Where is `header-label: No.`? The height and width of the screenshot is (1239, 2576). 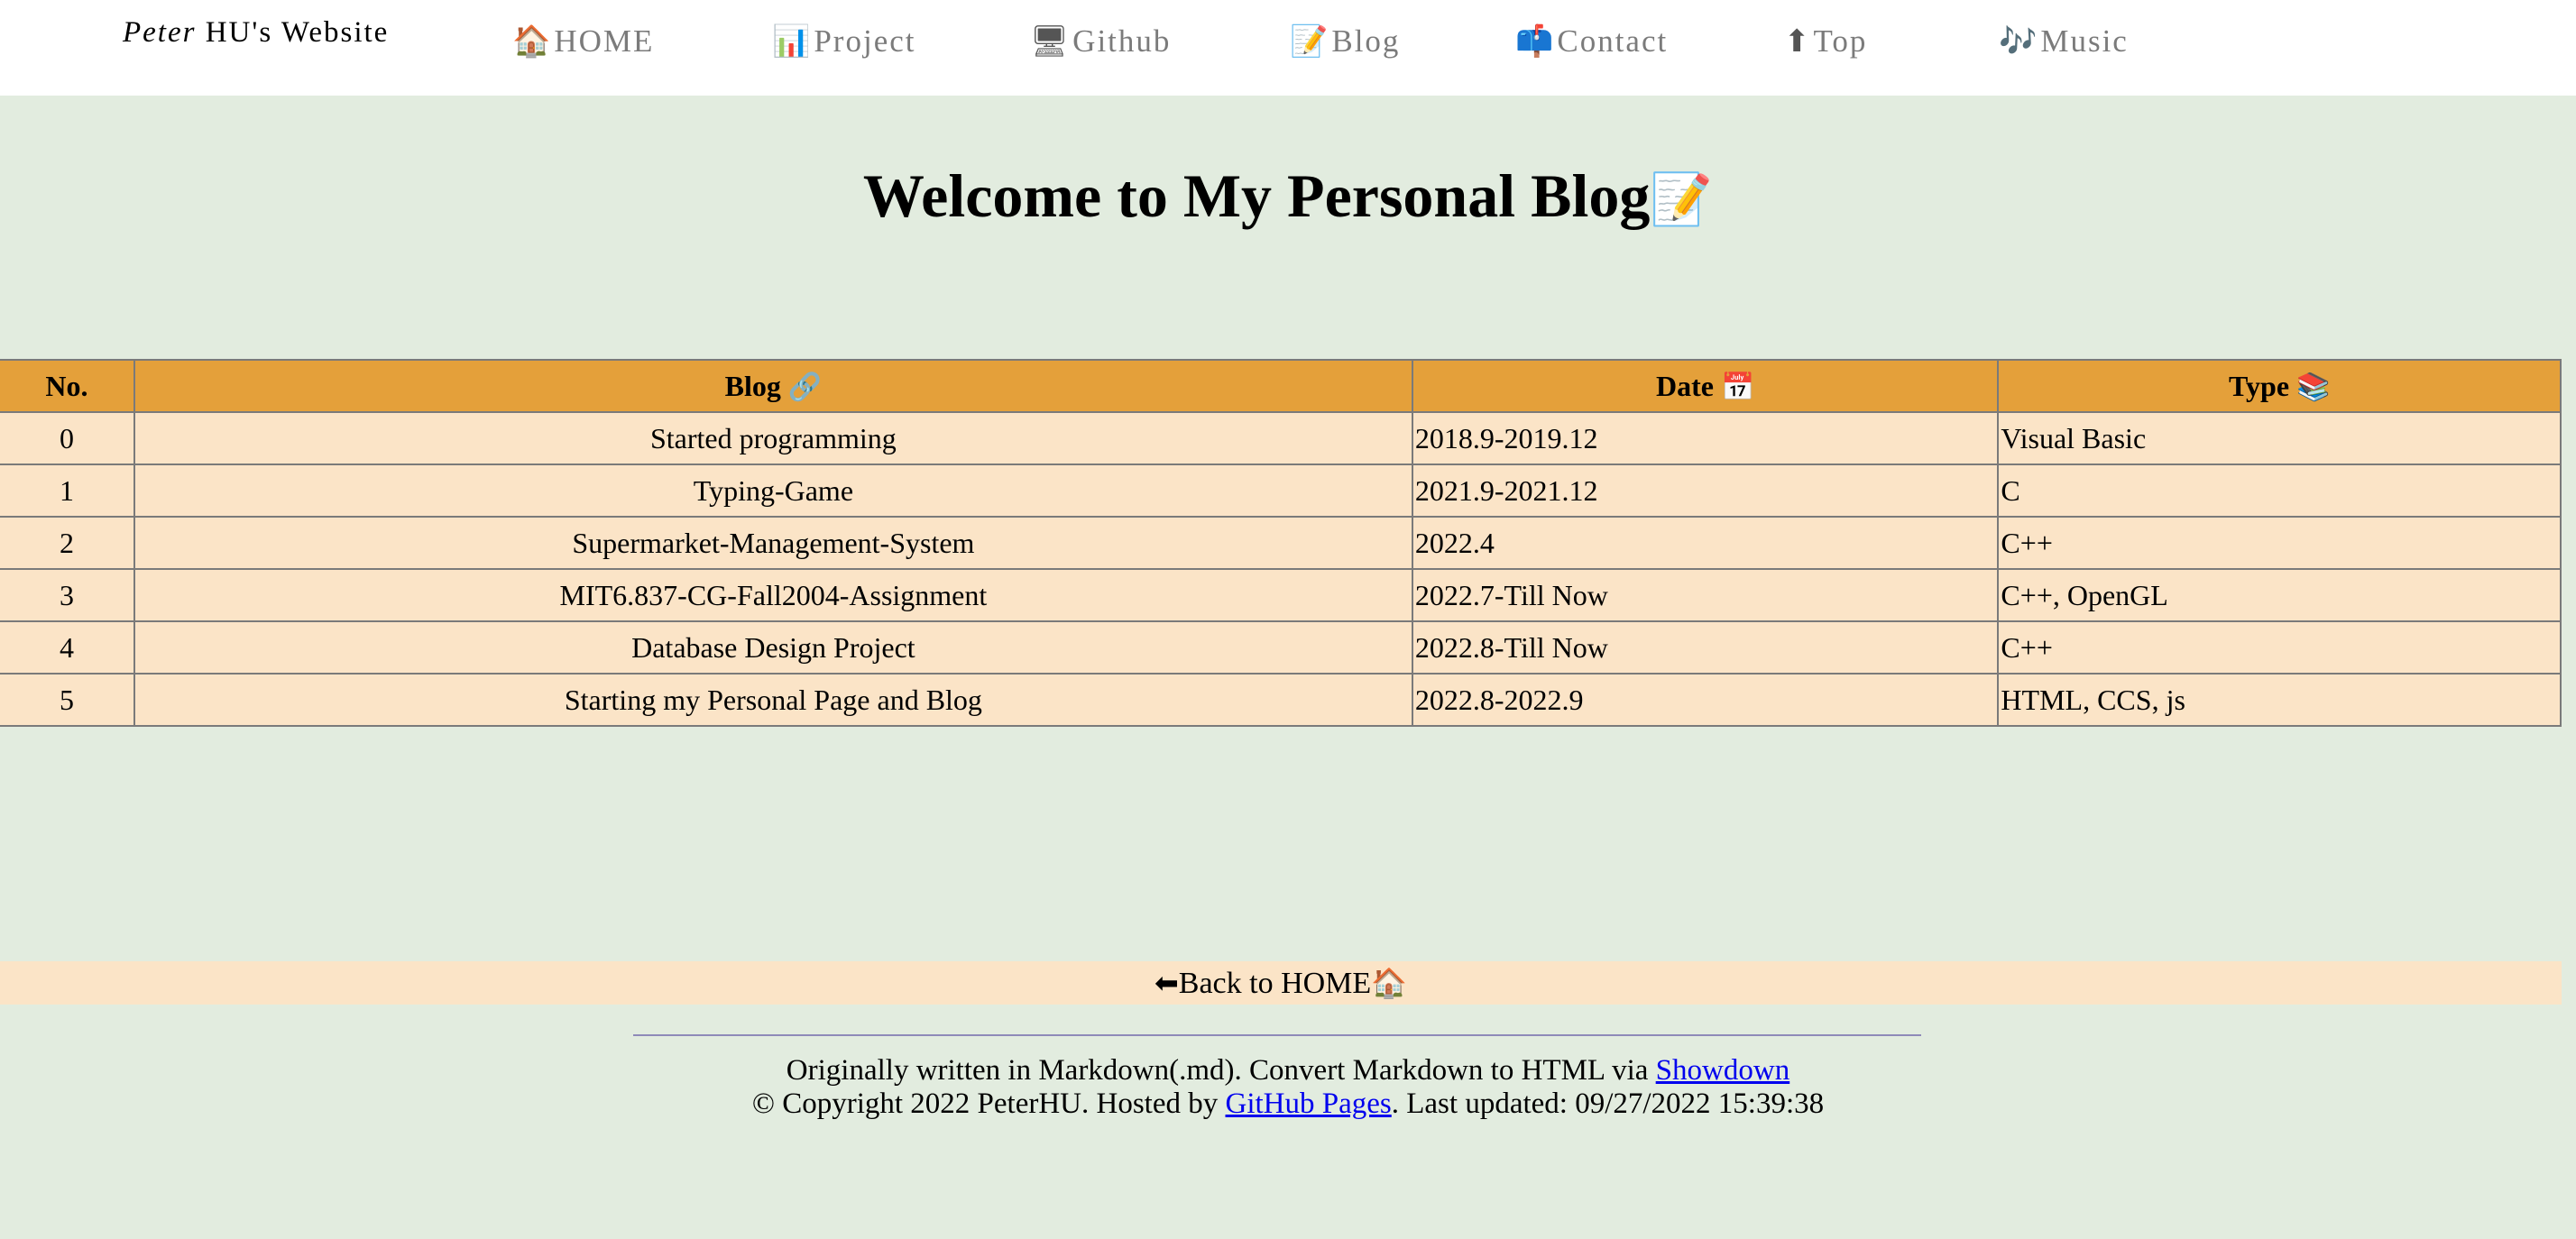 header-label: No. is located at coordinates (66, 386).